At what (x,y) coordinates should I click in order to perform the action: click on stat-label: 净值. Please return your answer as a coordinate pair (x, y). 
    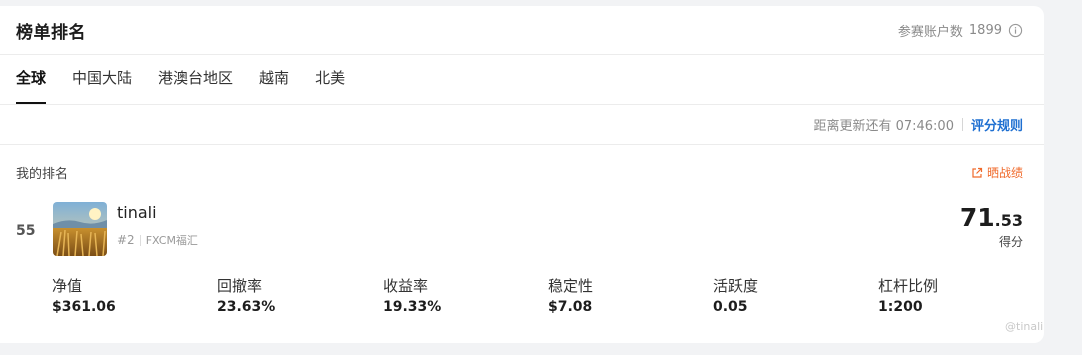
    Looking at the image, I should click on (67, 286).